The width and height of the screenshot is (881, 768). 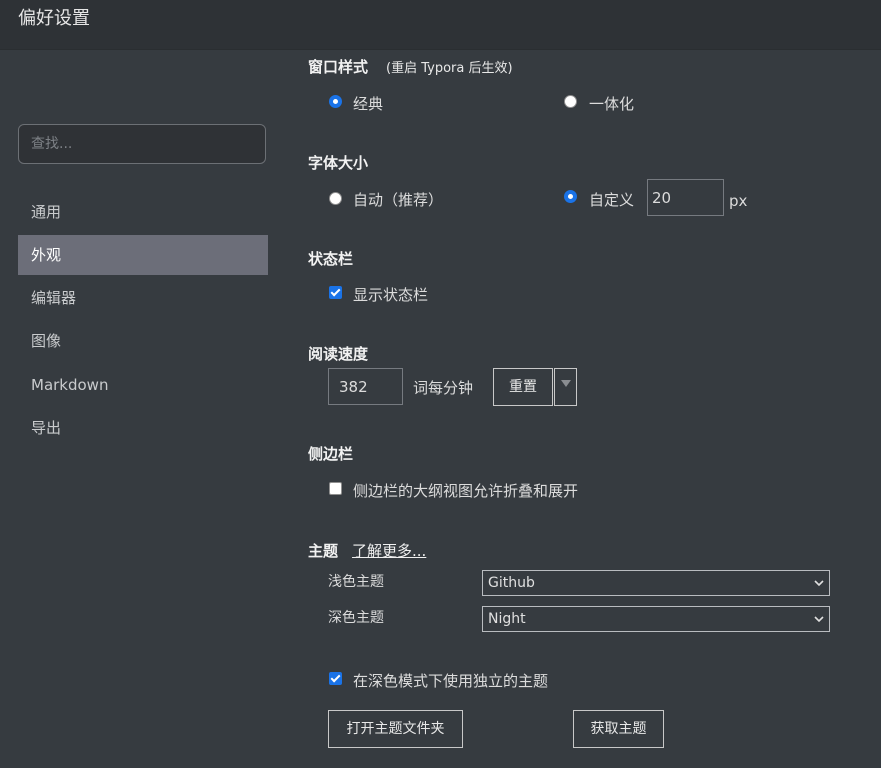 What do you see at coordinates (143, 341) in the screenshot?
I see `sidebar-item-image: 图像` at bounding box center [143, 341].